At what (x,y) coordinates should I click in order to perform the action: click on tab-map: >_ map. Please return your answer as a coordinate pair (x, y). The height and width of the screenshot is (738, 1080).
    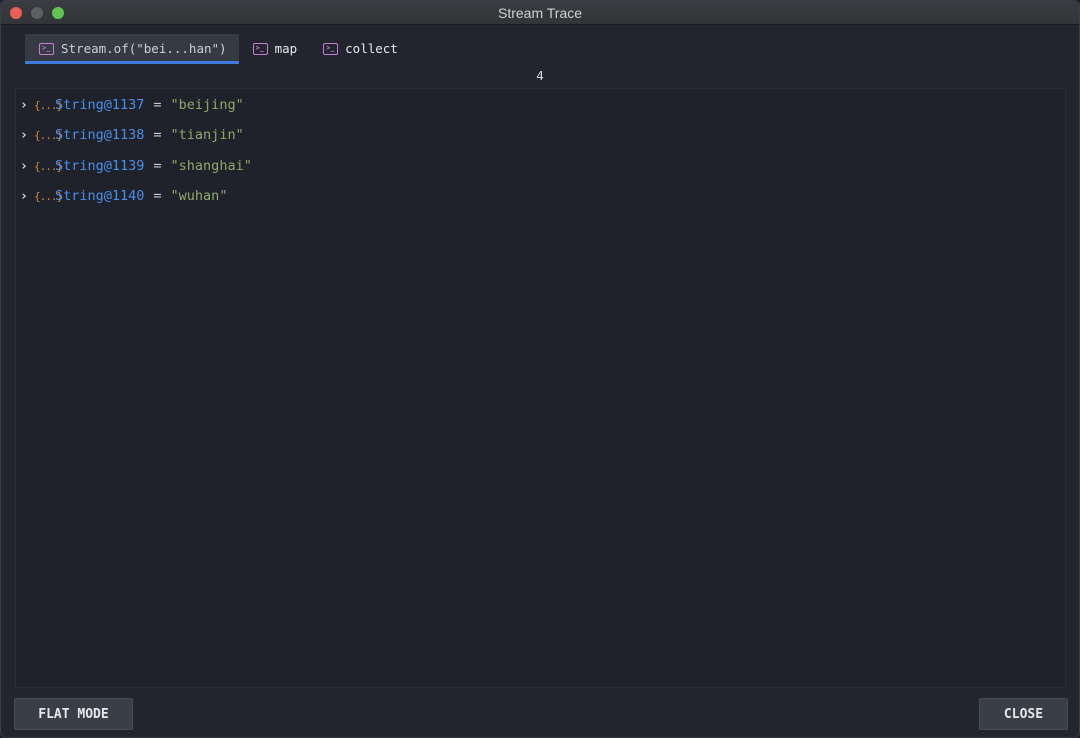
    Looking at the image, I should click on (274, 48).